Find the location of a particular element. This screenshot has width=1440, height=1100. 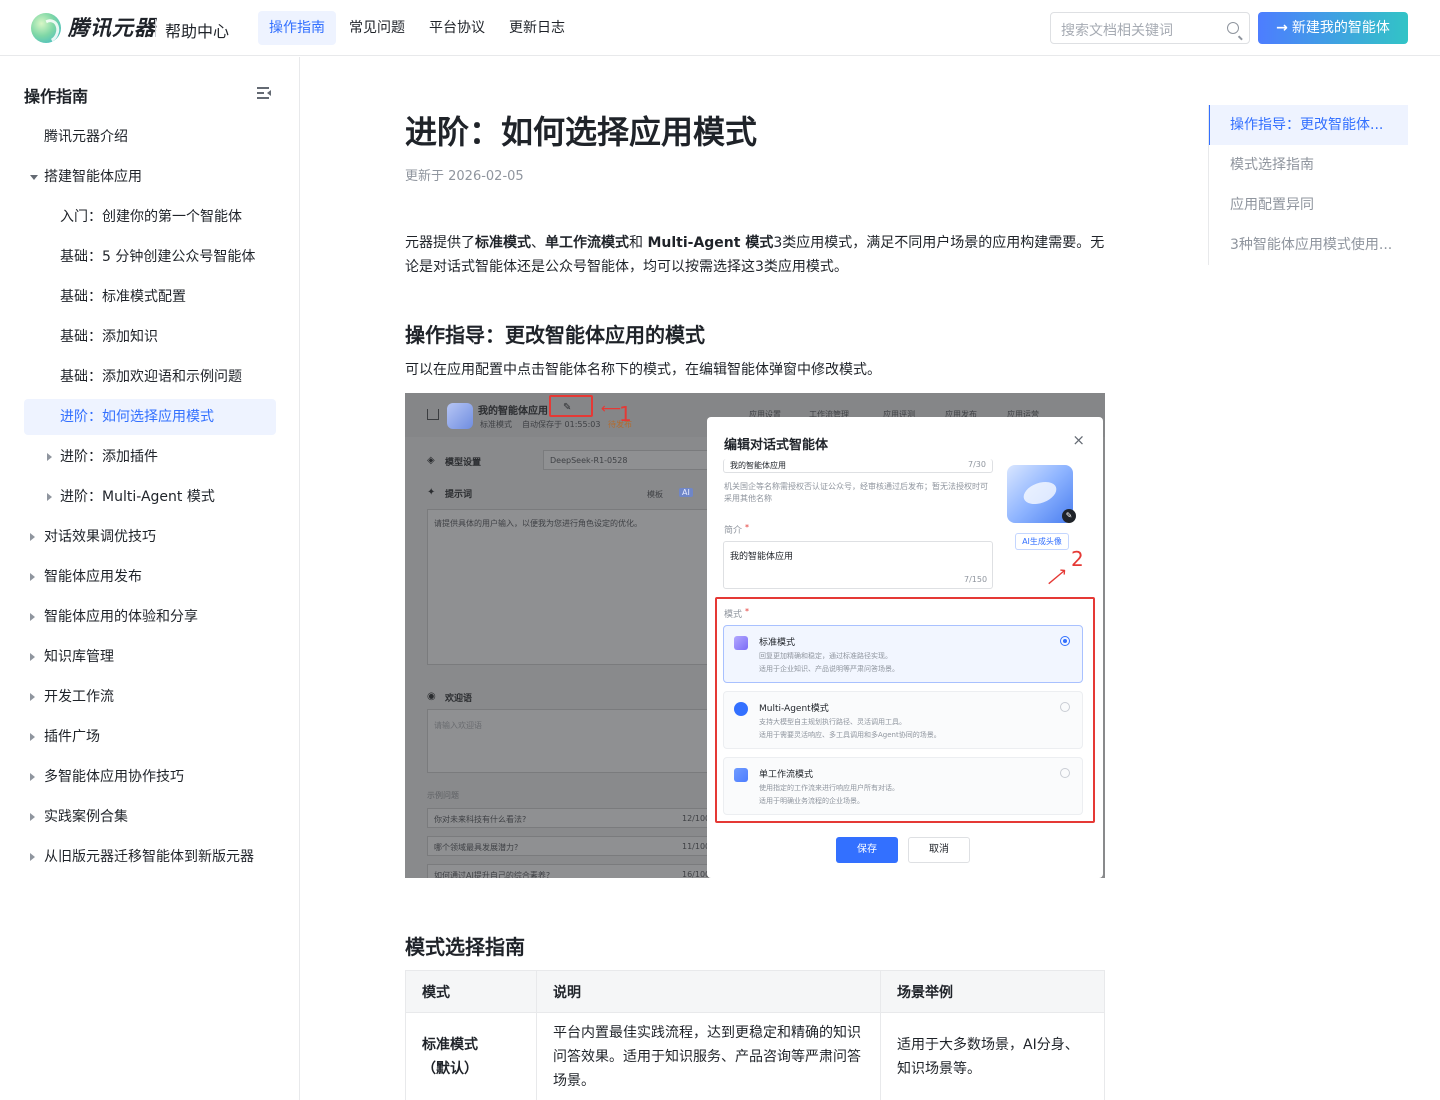

new-agent-button: → 新建我的智能体 is located at coordinates (1333, 28).